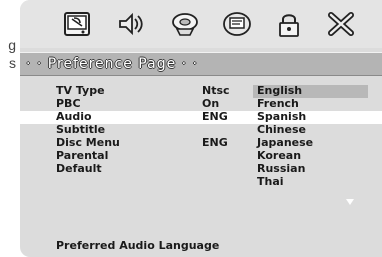 This screenshot has width=382, height=257. What do you see at coordinates (281, 168) in the screenshot?
I see `dropdown-option-label: Russian` at bounding box center [281, 168].